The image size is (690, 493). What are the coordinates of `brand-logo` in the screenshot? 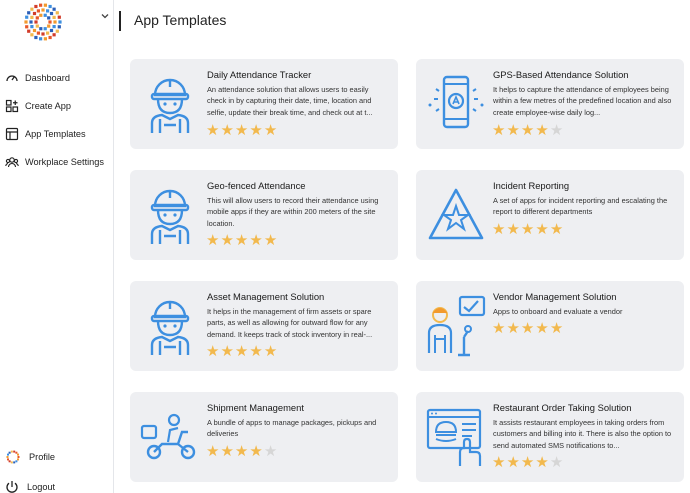 It's located at (43, 22).